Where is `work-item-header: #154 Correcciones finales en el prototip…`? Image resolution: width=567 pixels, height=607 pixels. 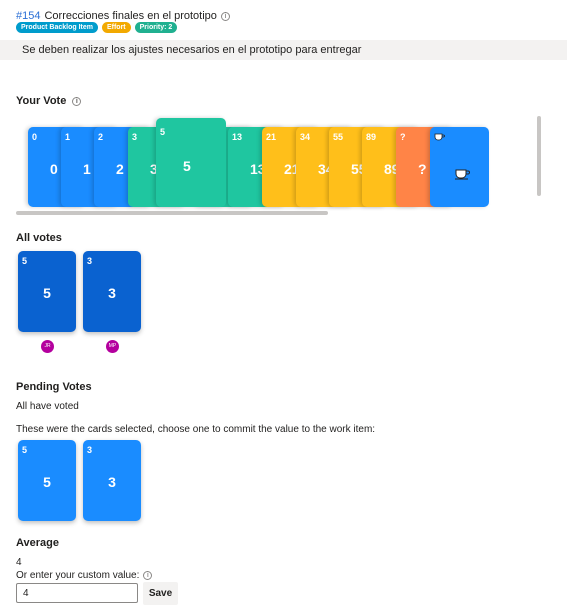 work-item-header: #154 Correcciones finales en el prototip… is located at coordinates (123, 16).